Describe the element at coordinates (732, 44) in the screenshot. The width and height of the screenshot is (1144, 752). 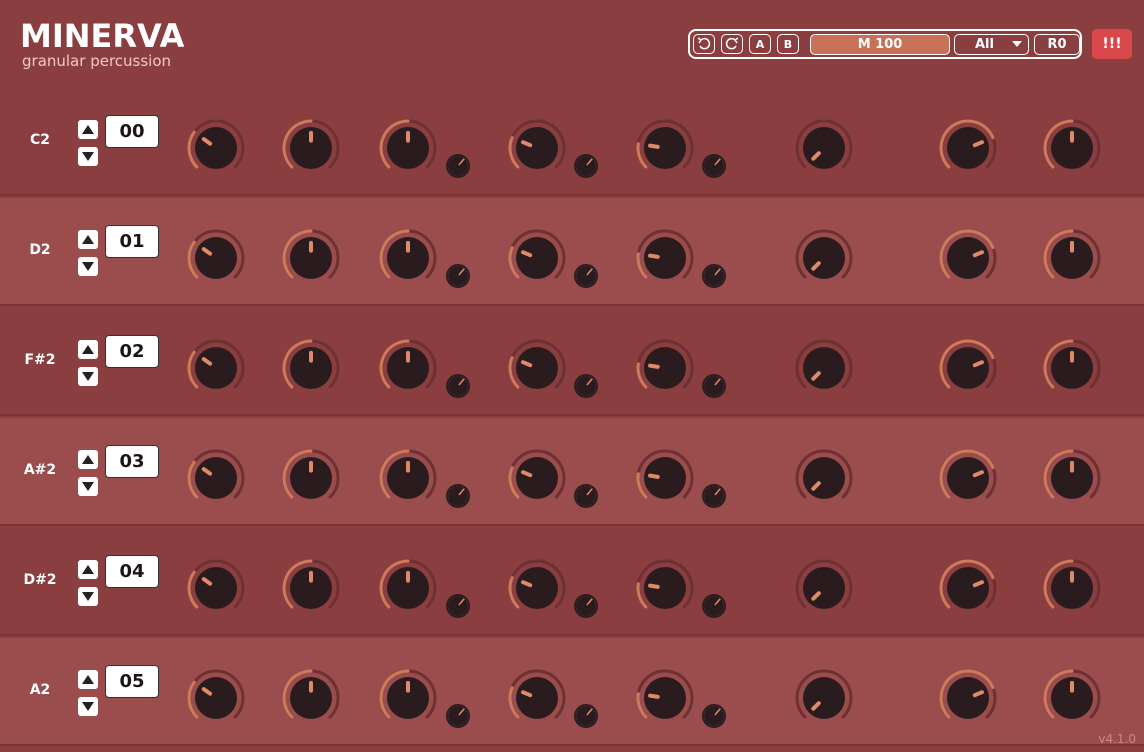
I see `redo-button` at that location.